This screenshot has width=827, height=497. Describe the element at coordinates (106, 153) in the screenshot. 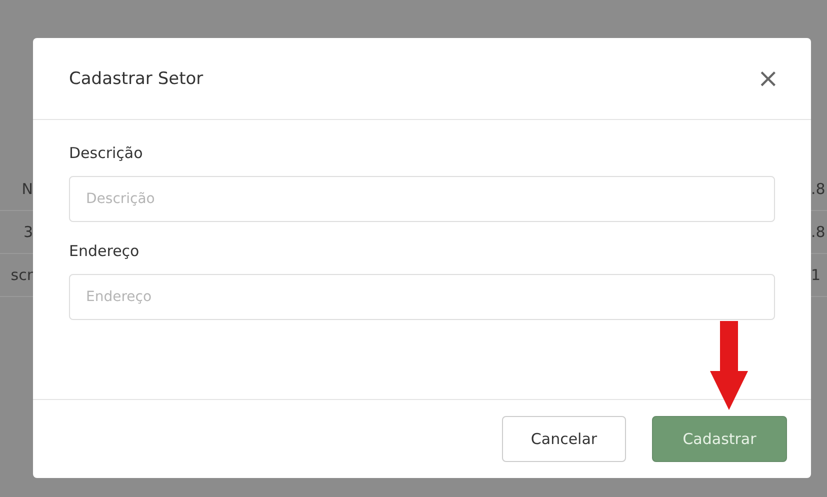

I see `field-label: Descrição` at that location.